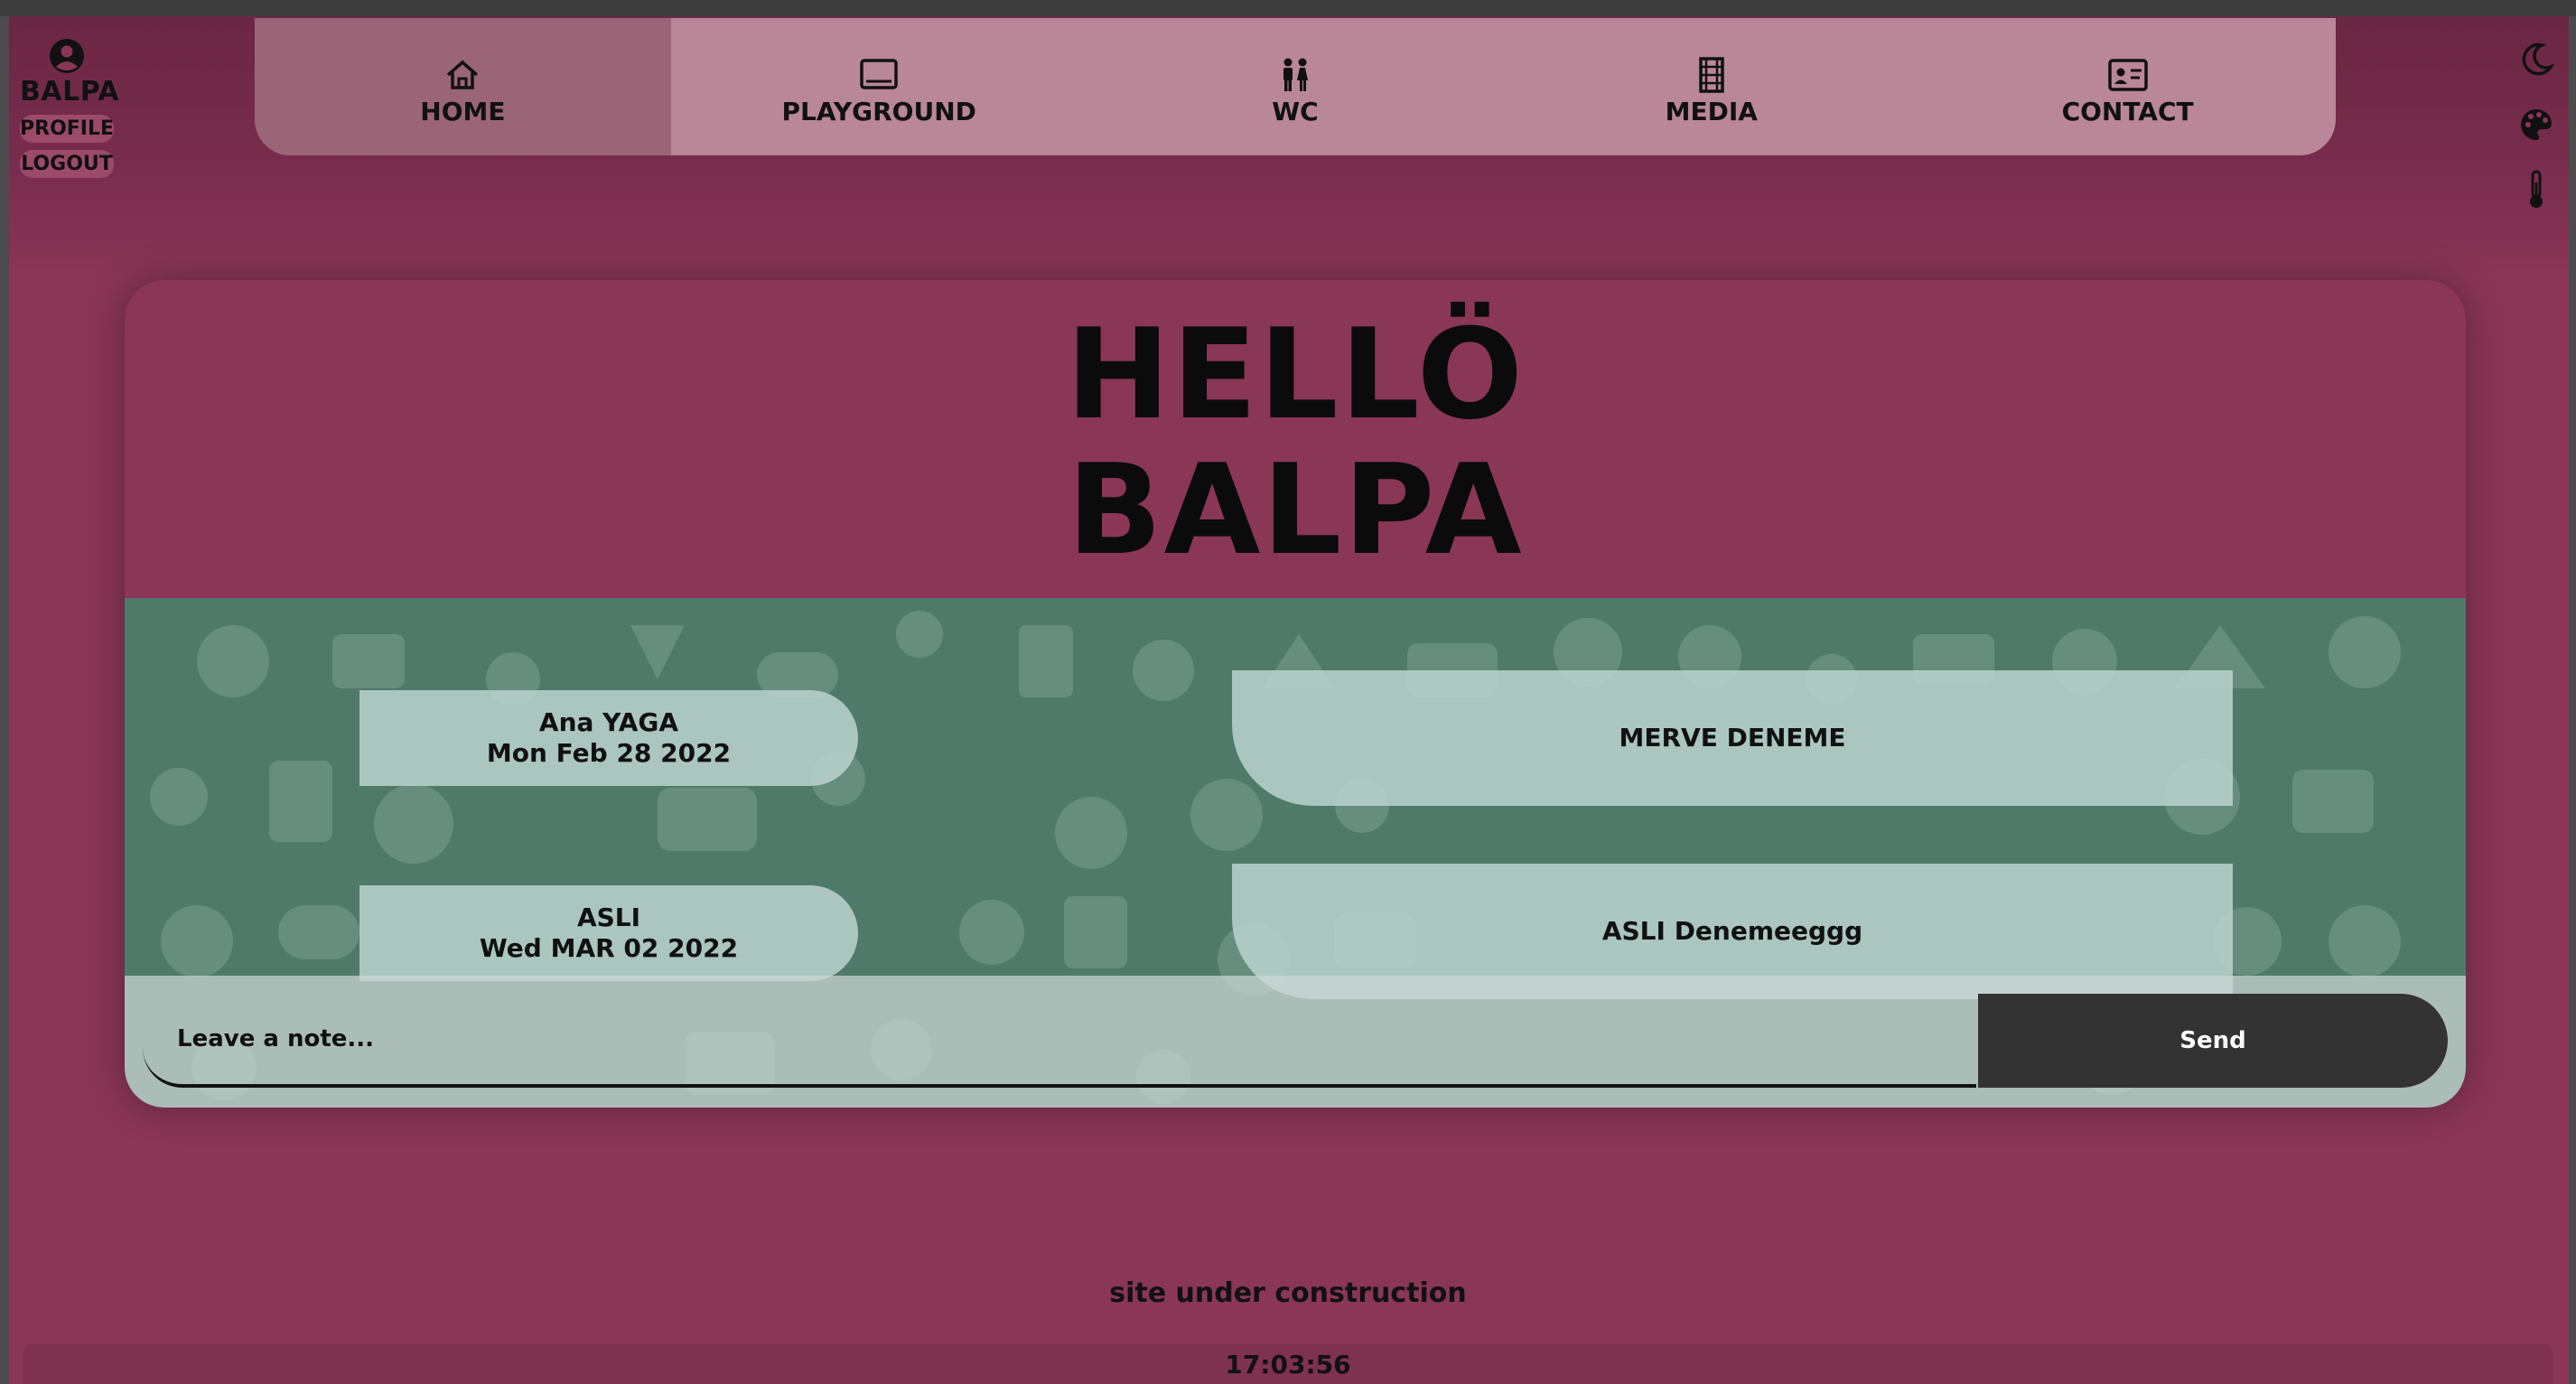  I want to click on send-button: Send, so click(2213, 1041).